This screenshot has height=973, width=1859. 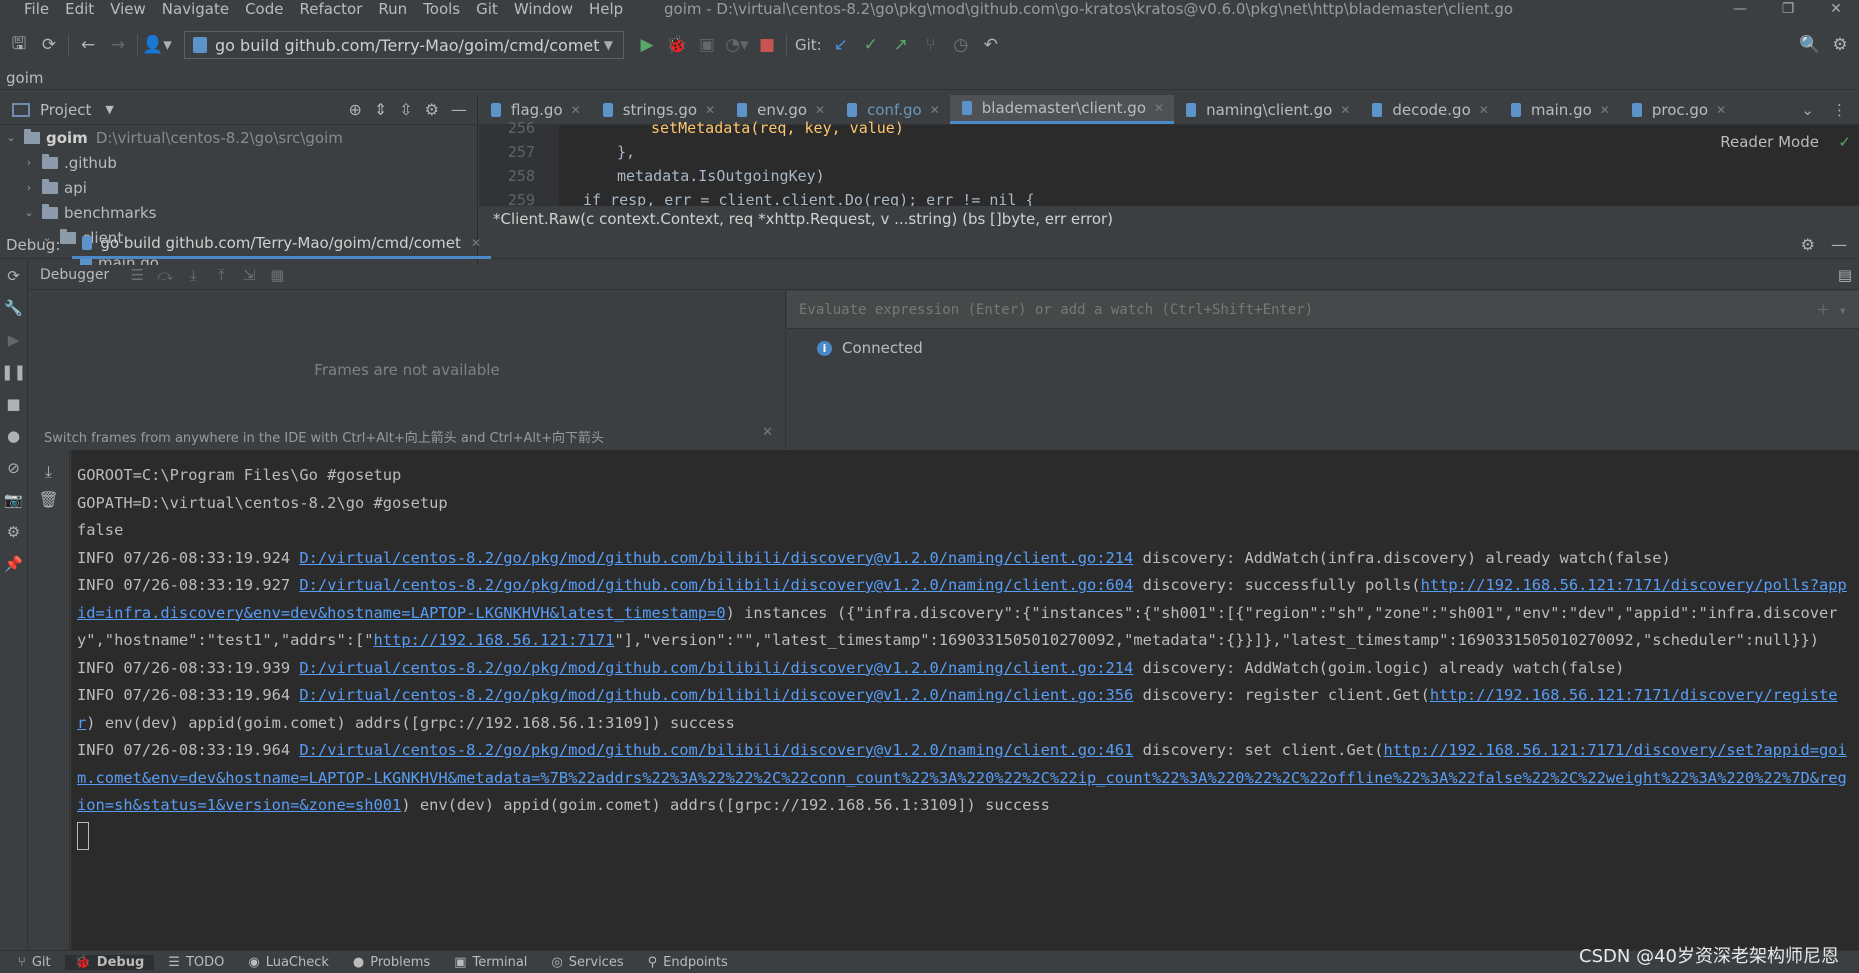 What do you see at coordinates (459, 109) in the screenshot?
I see `hide-icon: —` at bounding box center [459, 109].